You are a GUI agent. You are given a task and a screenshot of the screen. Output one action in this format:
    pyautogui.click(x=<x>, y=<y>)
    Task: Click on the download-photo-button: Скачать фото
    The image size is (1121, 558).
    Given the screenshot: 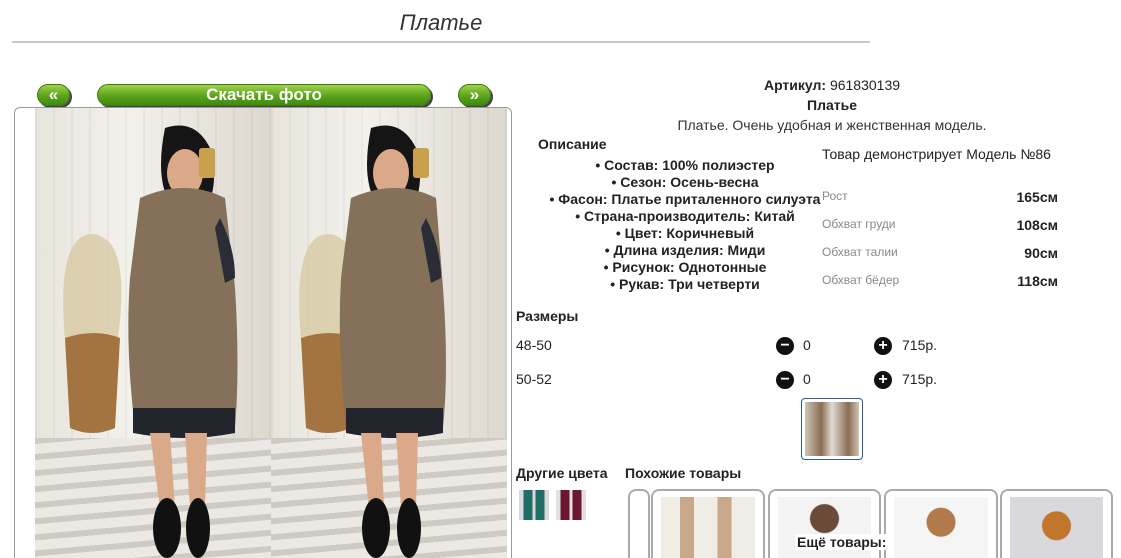 What is the action you would take?
    pyautogui.click(x=264, y=95)
    